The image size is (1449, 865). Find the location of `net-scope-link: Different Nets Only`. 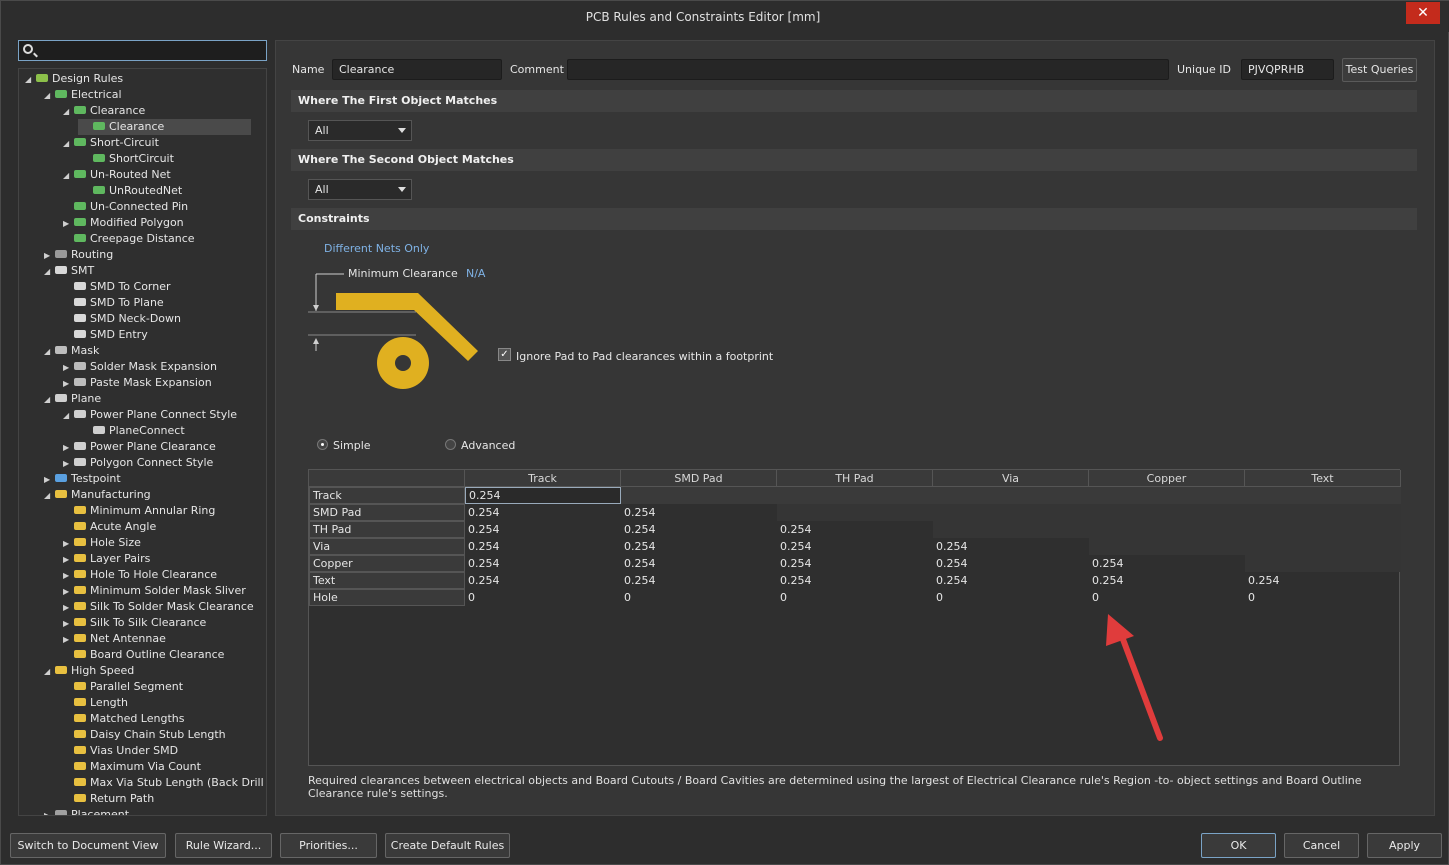

net-scope-link: Different Nets Only is located at coordinates (376, 248).